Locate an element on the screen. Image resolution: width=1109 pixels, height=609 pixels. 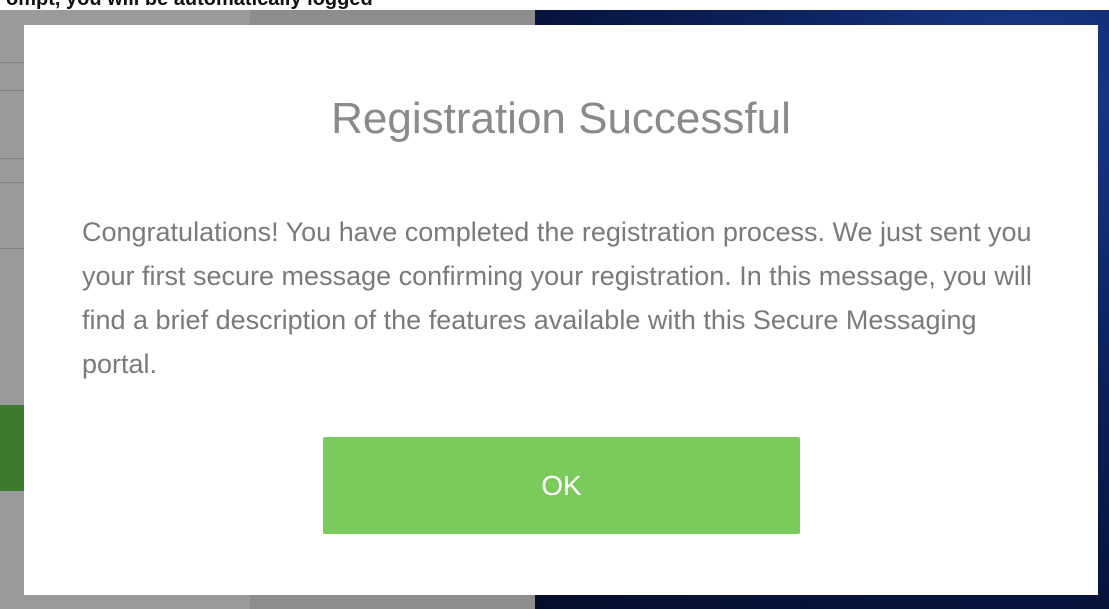
ok-button: OK is located at coordinates (561, 485).